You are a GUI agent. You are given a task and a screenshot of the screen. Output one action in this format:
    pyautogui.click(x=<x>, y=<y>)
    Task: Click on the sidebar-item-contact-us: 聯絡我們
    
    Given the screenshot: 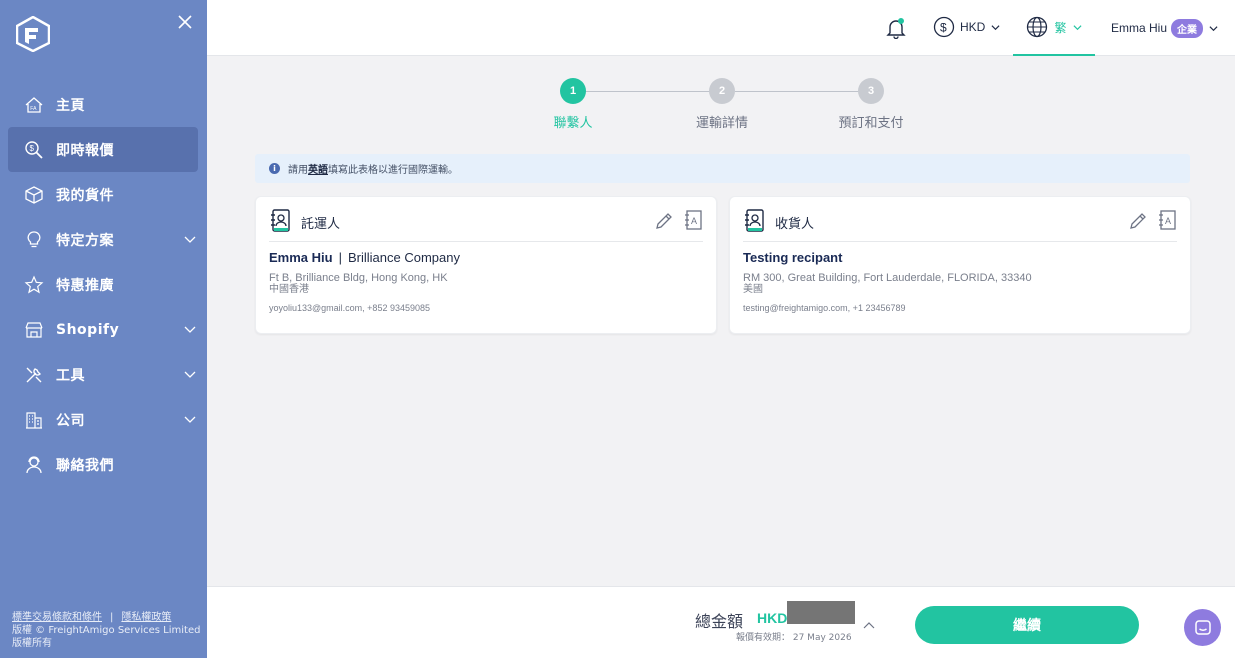 What is the action you would take?
    pyautogui.click(x=103, y=464)
    